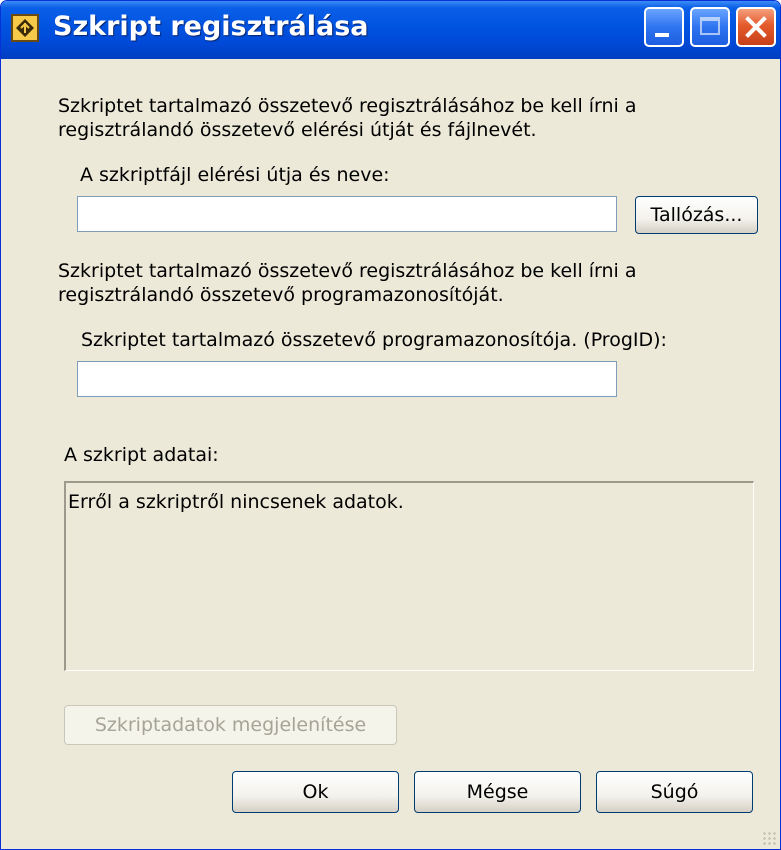  I want to click on show-script-data-button: Szkriptadatok megjelenítése, so click(230, 725).